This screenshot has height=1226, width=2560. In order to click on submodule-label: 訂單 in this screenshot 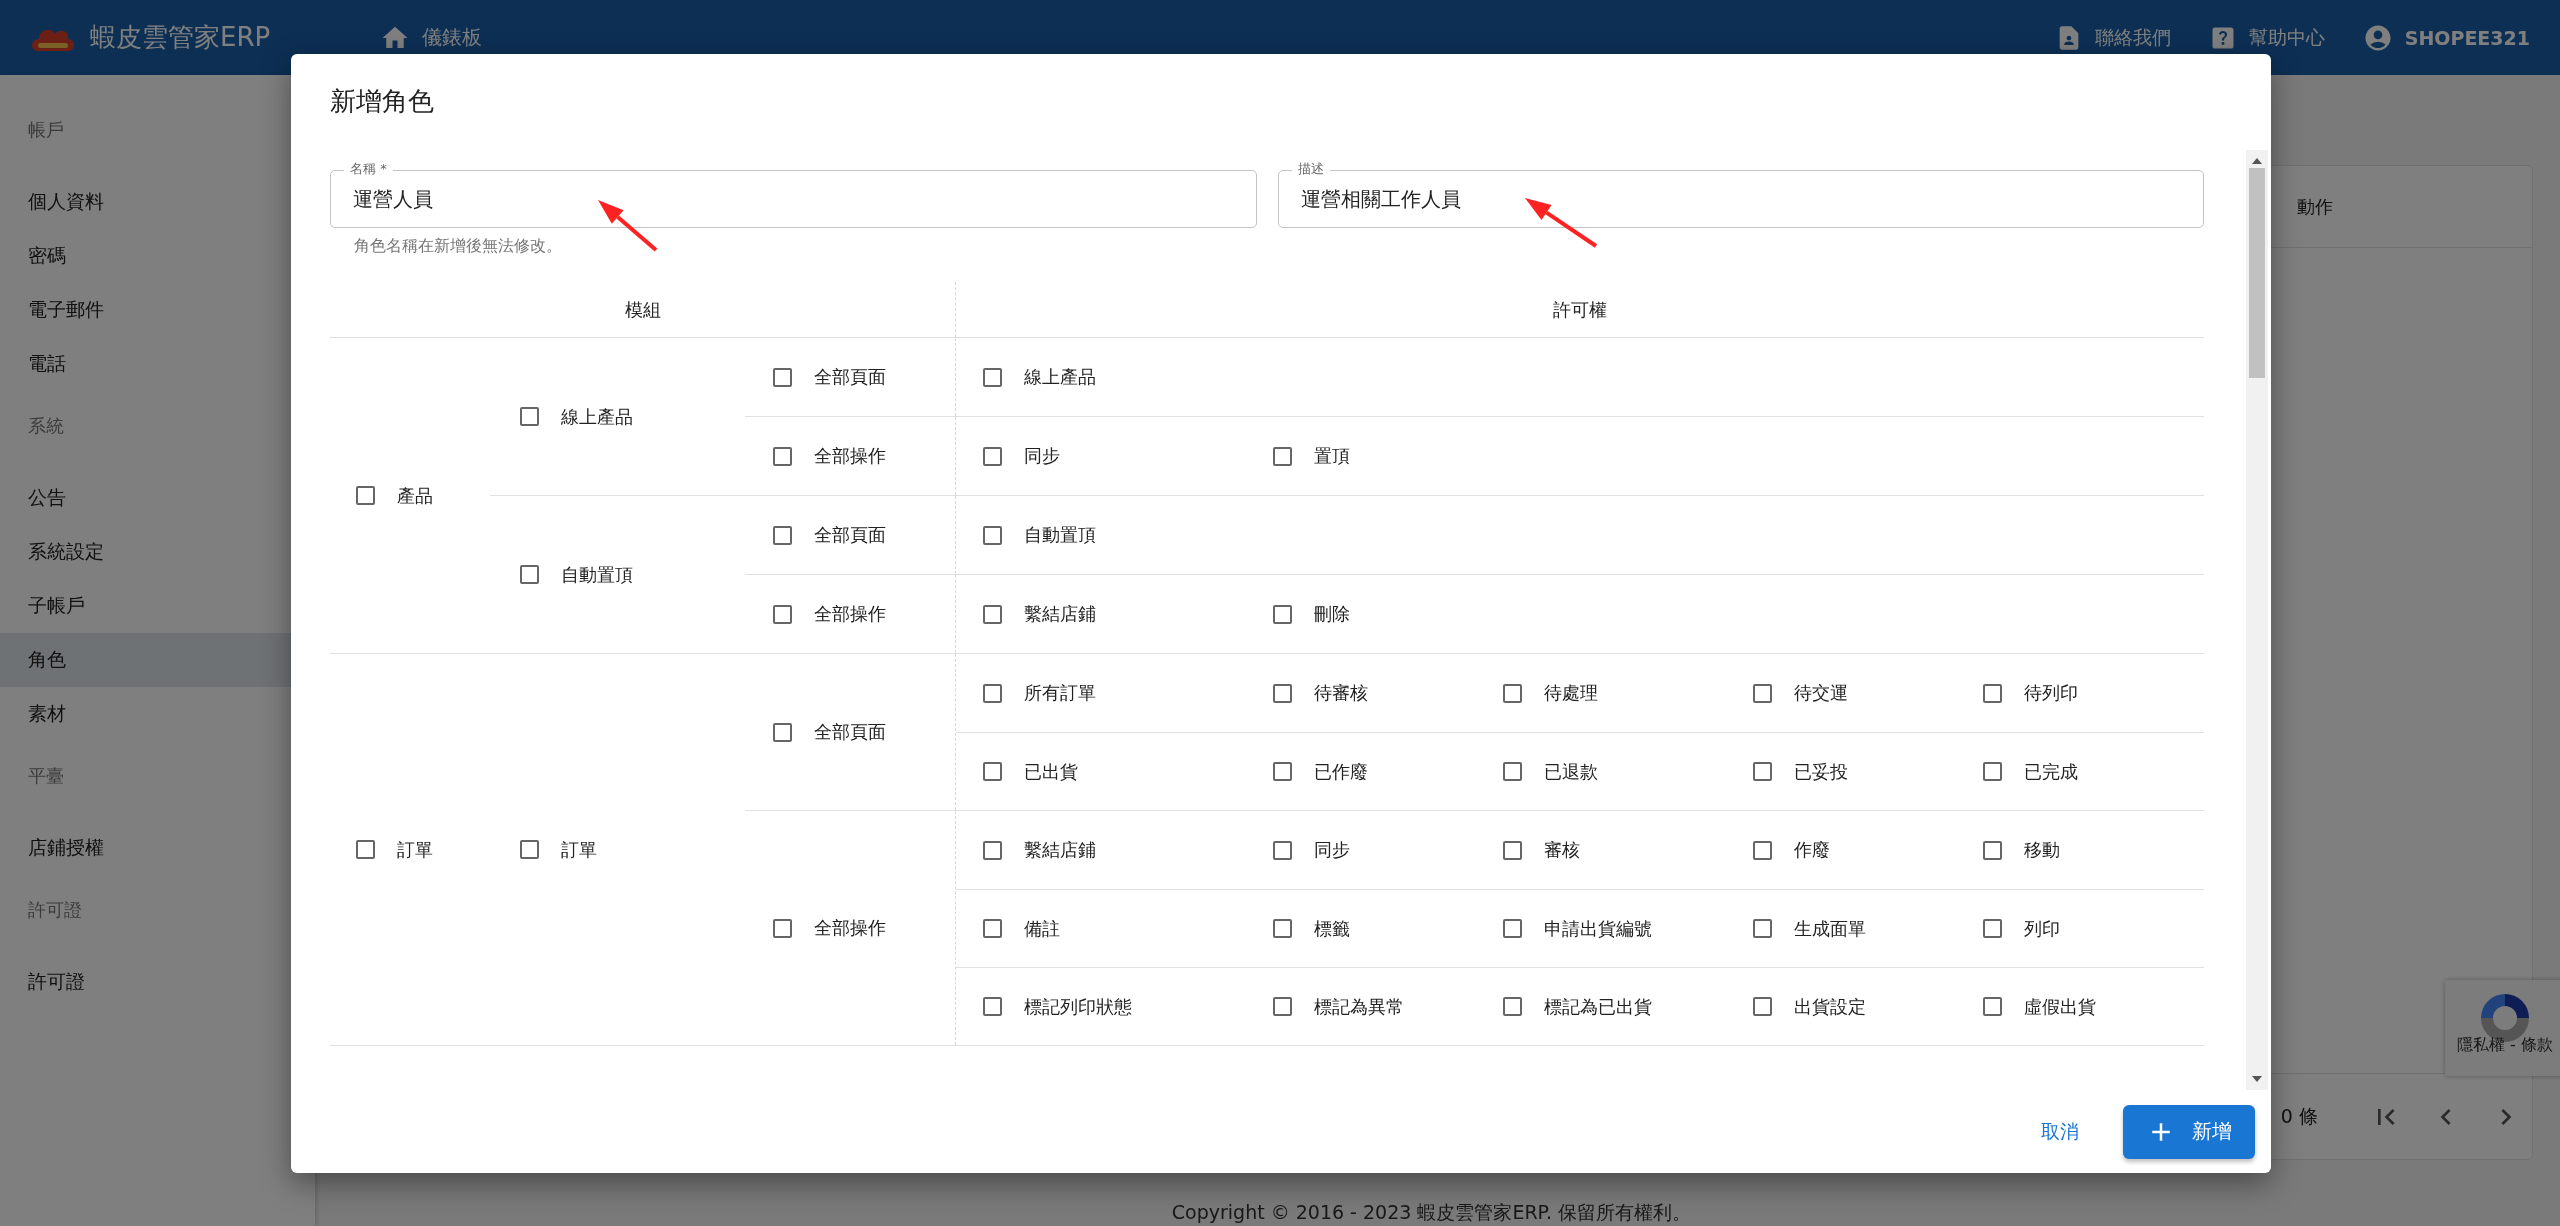, I will do `click(579, 849)`.